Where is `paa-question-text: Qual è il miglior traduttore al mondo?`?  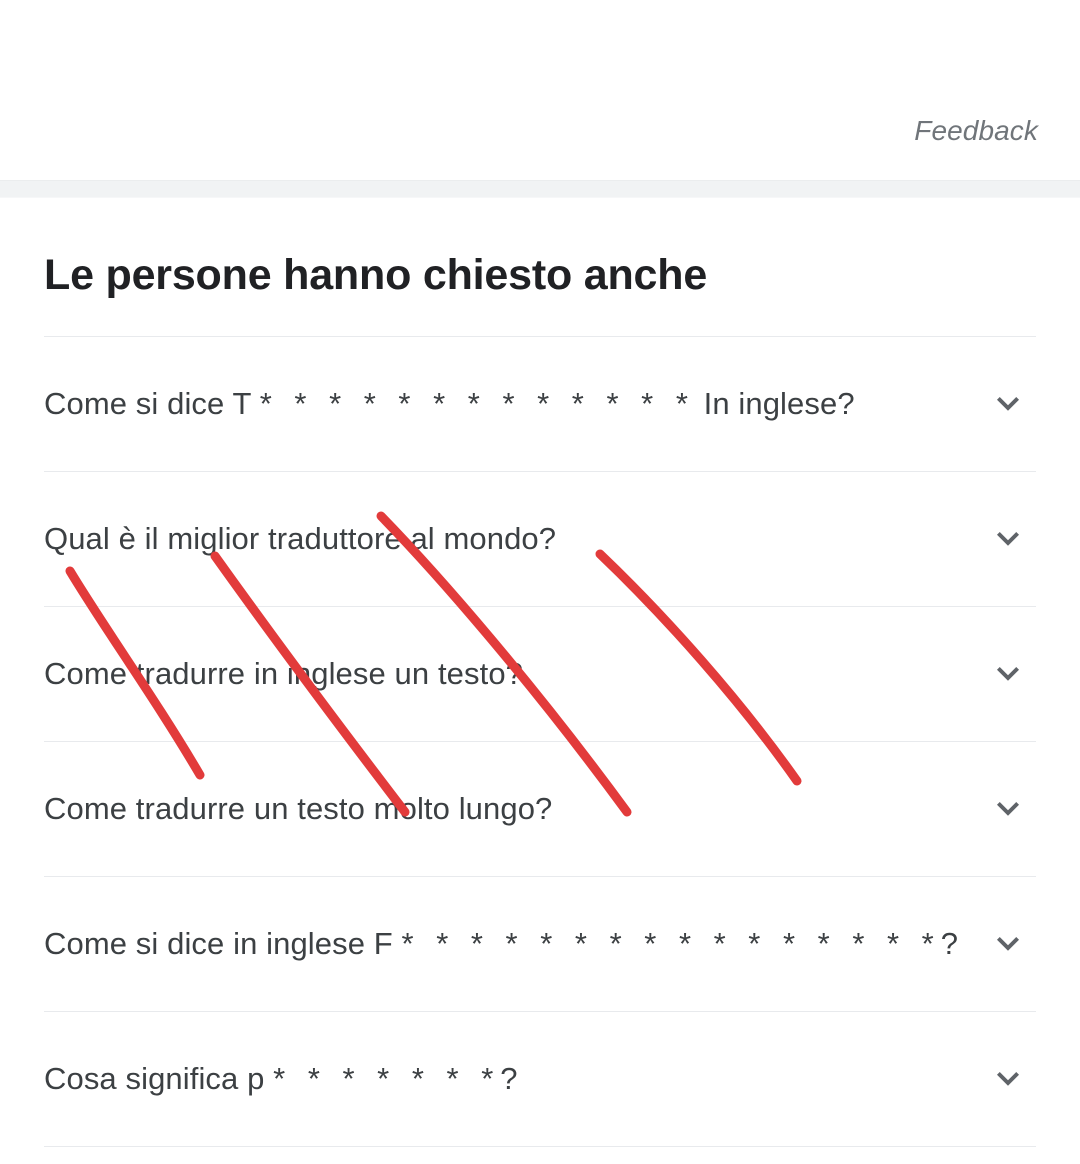
paa-question-text: Qual è il miglior traduttore al mondo? is located at coordinates (310, 539).